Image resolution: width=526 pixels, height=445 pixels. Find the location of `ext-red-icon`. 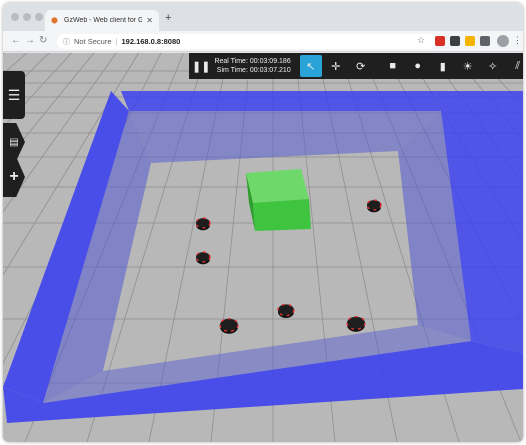

ext-red-icon is located at coordinates (440, 41).